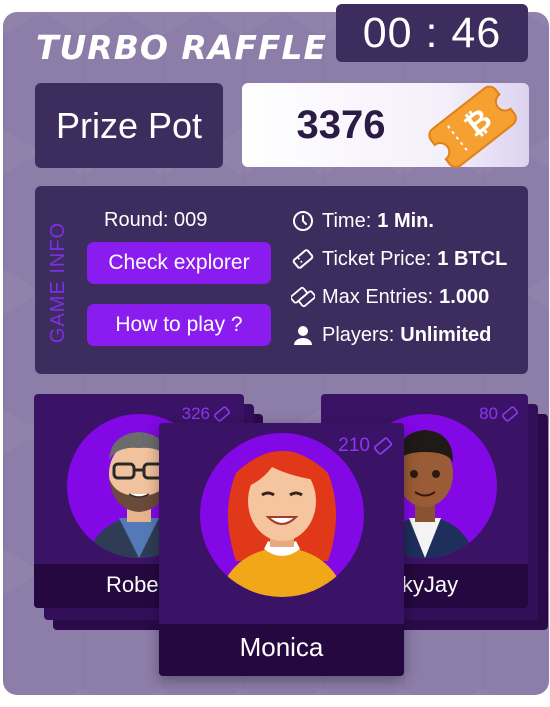 The image size is (550, 707). What do you see at coordinates (391, 335) in the screenshot?
I see `stat-players: Players: Unlimited` at bounding box center [391, 335].